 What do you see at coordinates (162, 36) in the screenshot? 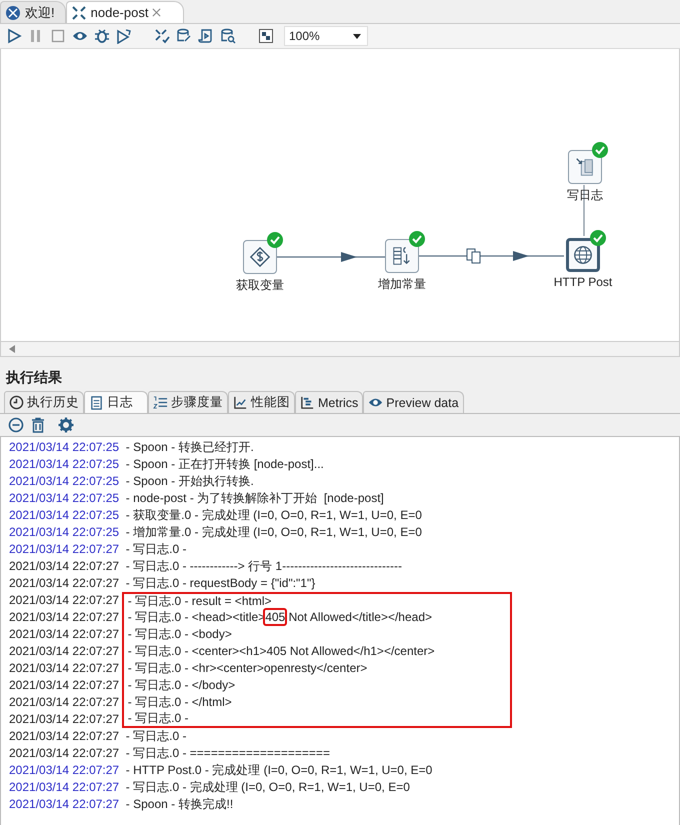
I see `check-transformation-icon` at bounding box center [162, 36].